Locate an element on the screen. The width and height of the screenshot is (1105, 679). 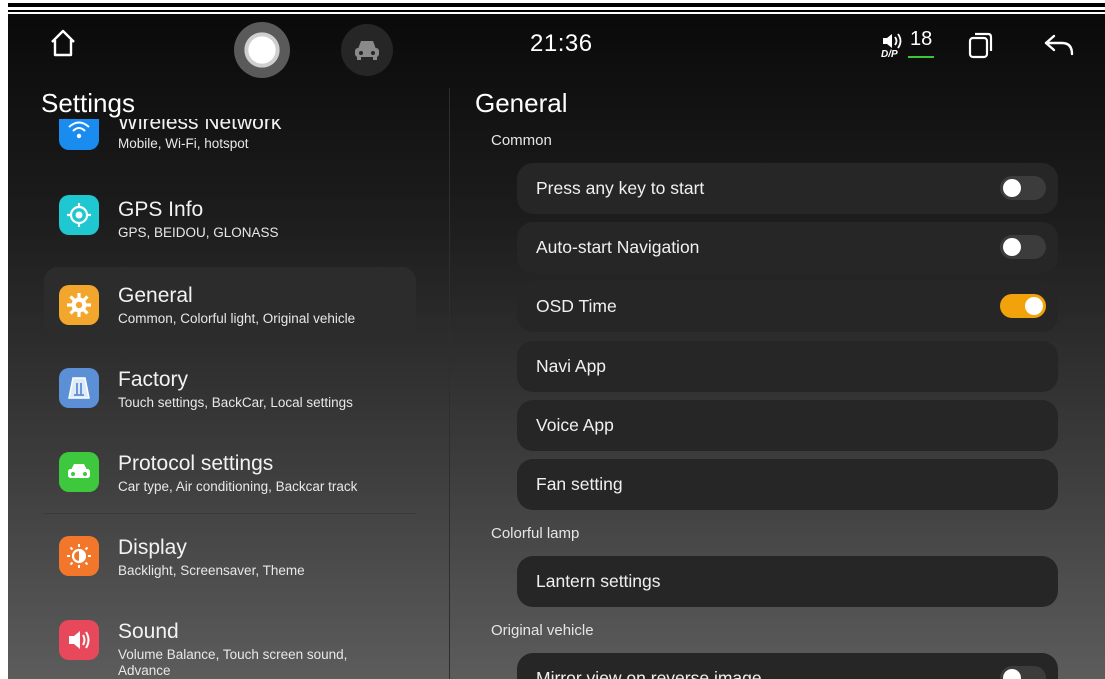
top-border-line is located at coordinates (556, 5).